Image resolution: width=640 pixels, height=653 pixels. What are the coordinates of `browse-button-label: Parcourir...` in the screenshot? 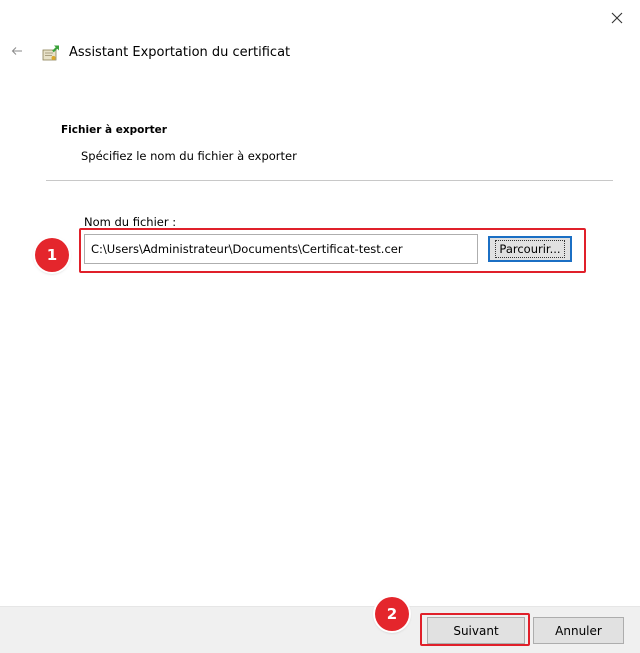 It's located at (530, 249).